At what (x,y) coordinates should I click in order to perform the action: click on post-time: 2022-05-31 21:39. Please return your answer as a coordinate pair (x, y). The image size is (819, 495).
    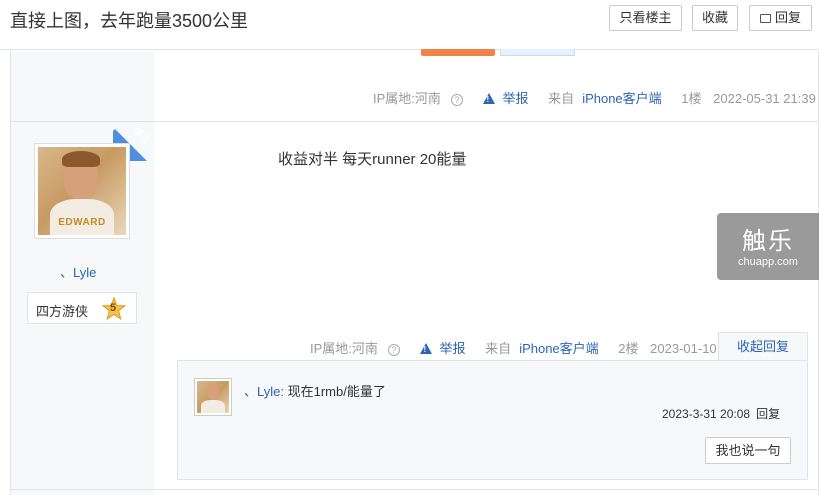
    Looking at the image, I should click on (764, 98).